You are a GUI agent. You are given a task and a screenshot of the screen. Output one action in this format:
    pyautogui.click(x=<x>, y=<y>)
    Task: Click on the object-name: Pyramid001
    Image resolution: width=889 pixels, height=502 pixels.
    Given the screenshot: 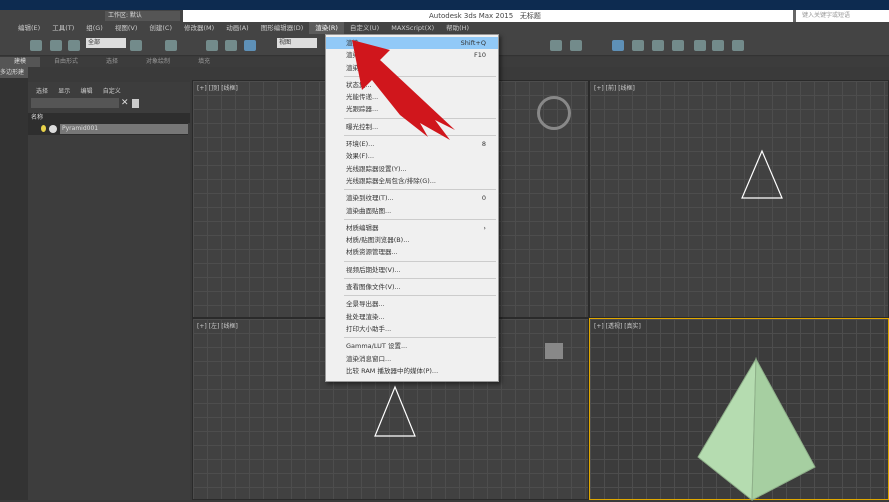 What is the action you would take?
    pyautogui.click(x=124, y=129)
    